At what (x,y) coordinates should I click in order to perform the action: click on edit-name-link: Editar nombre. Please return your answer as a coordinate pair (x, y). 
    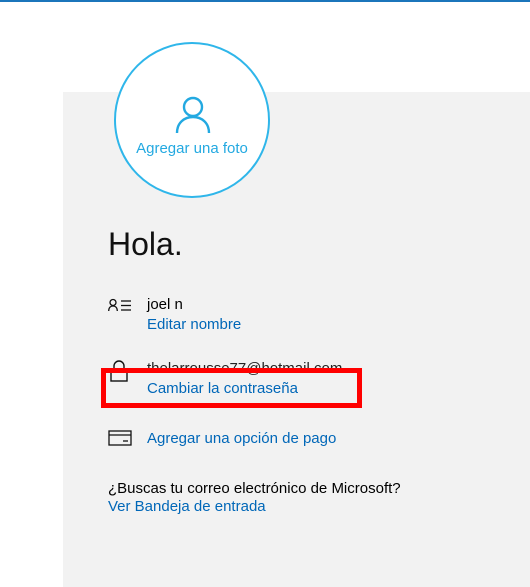
    Looking at the image, I should click on (194, 324).